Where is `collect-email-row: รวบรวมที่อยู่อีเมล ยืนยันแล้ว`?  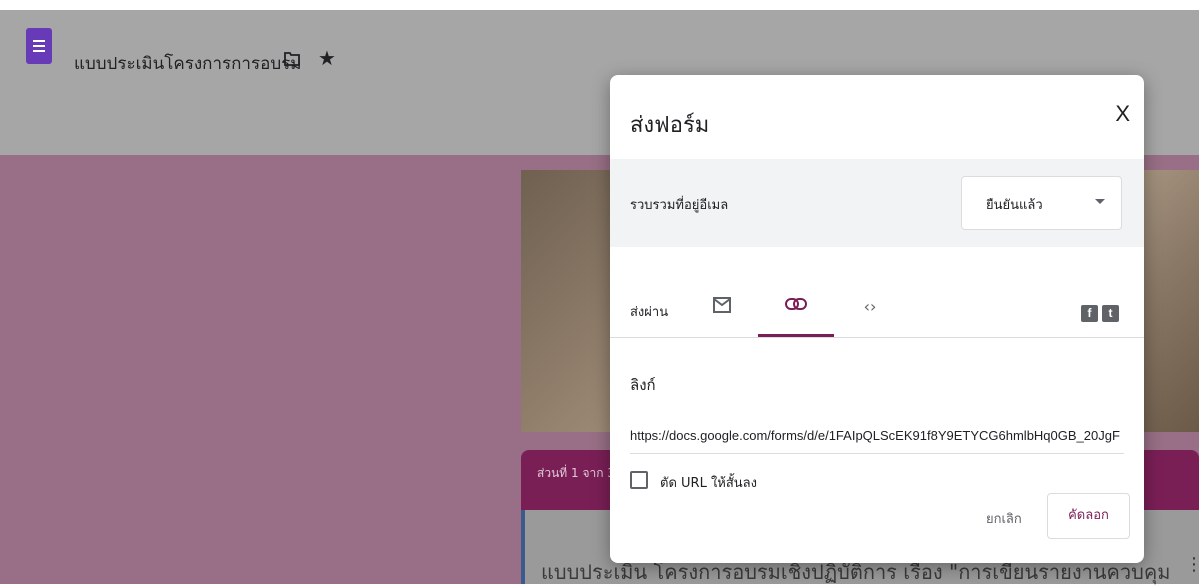
collect-email-row: รวบรวมที่อยู่อีเมล ยืนยันแล้ว is located at coordinates (877, 203).